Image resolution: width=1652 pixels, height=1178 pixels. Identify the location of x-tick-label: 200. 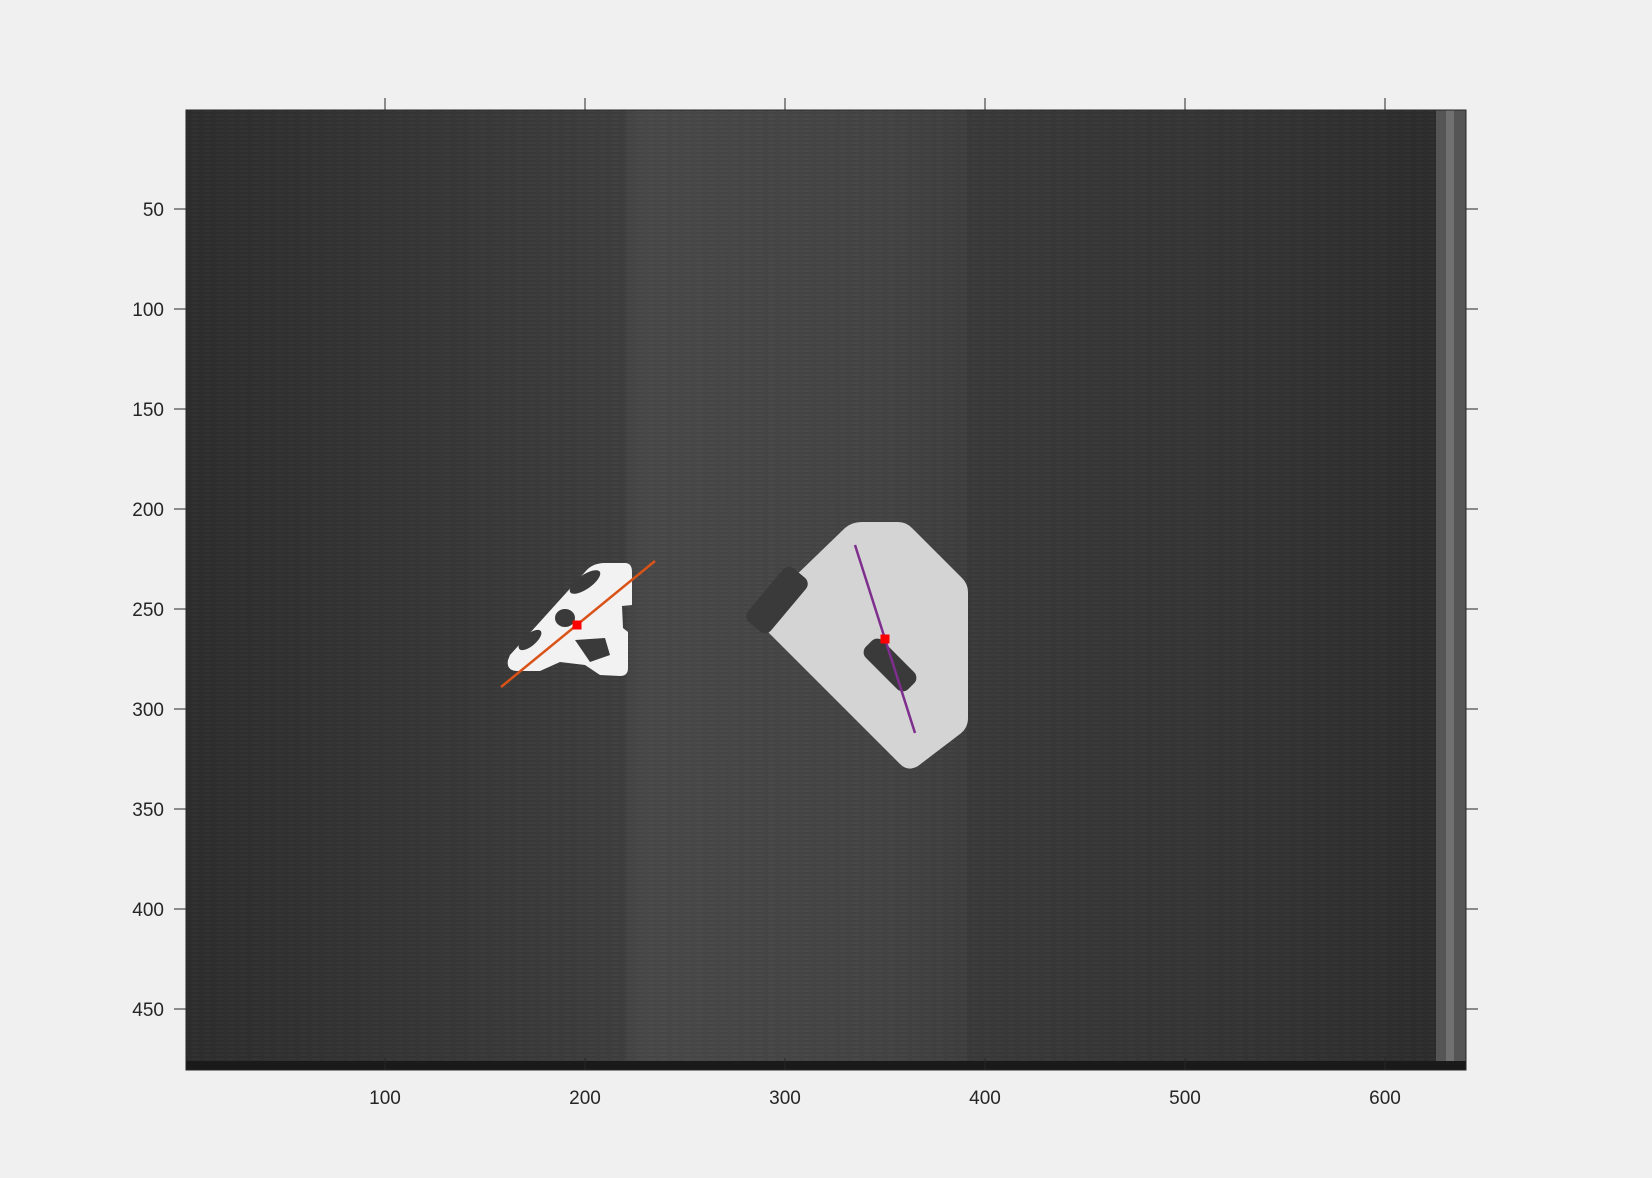
(585, 1098).